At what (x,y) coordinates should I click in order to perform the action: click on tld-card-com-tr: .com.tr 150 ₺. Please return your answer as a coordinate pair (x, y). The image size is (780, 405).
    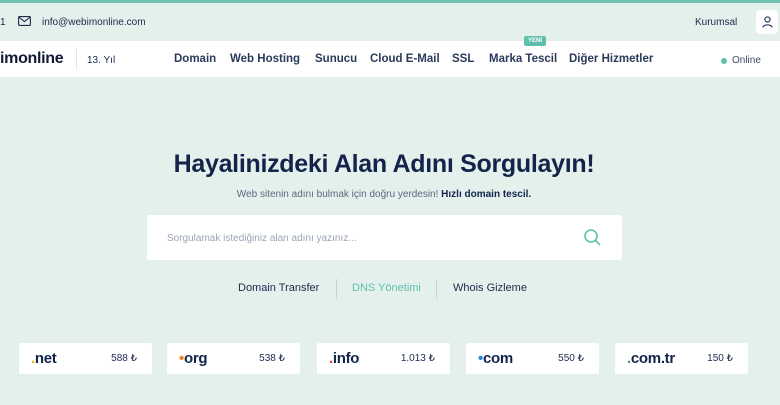
    Looking at the image, I should click on (681, 358).